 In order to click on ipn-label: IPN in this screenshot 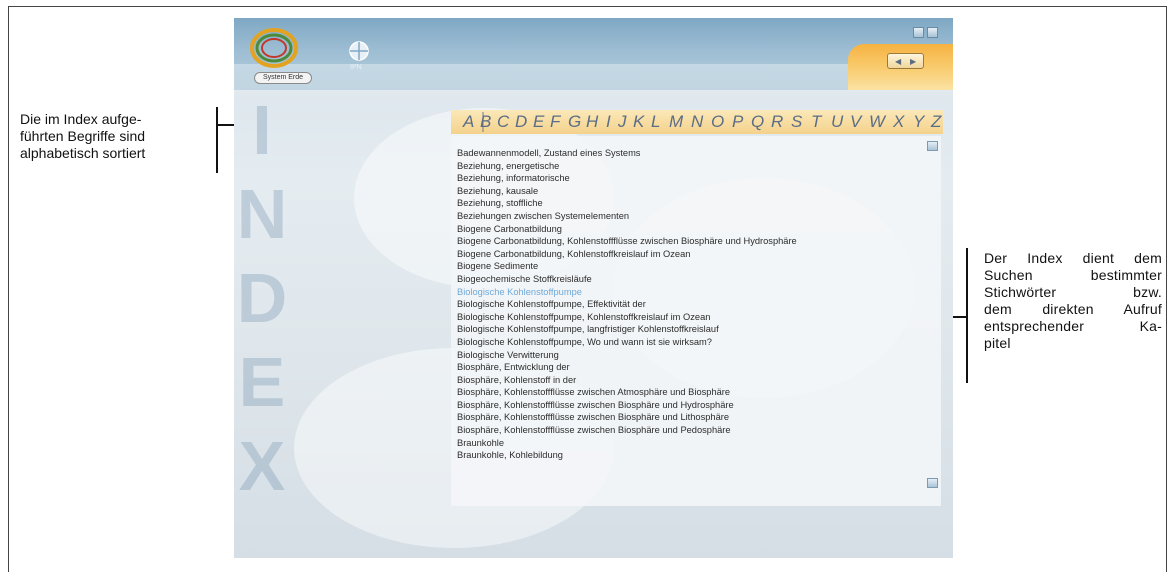, I will do `click(356, 67)`.